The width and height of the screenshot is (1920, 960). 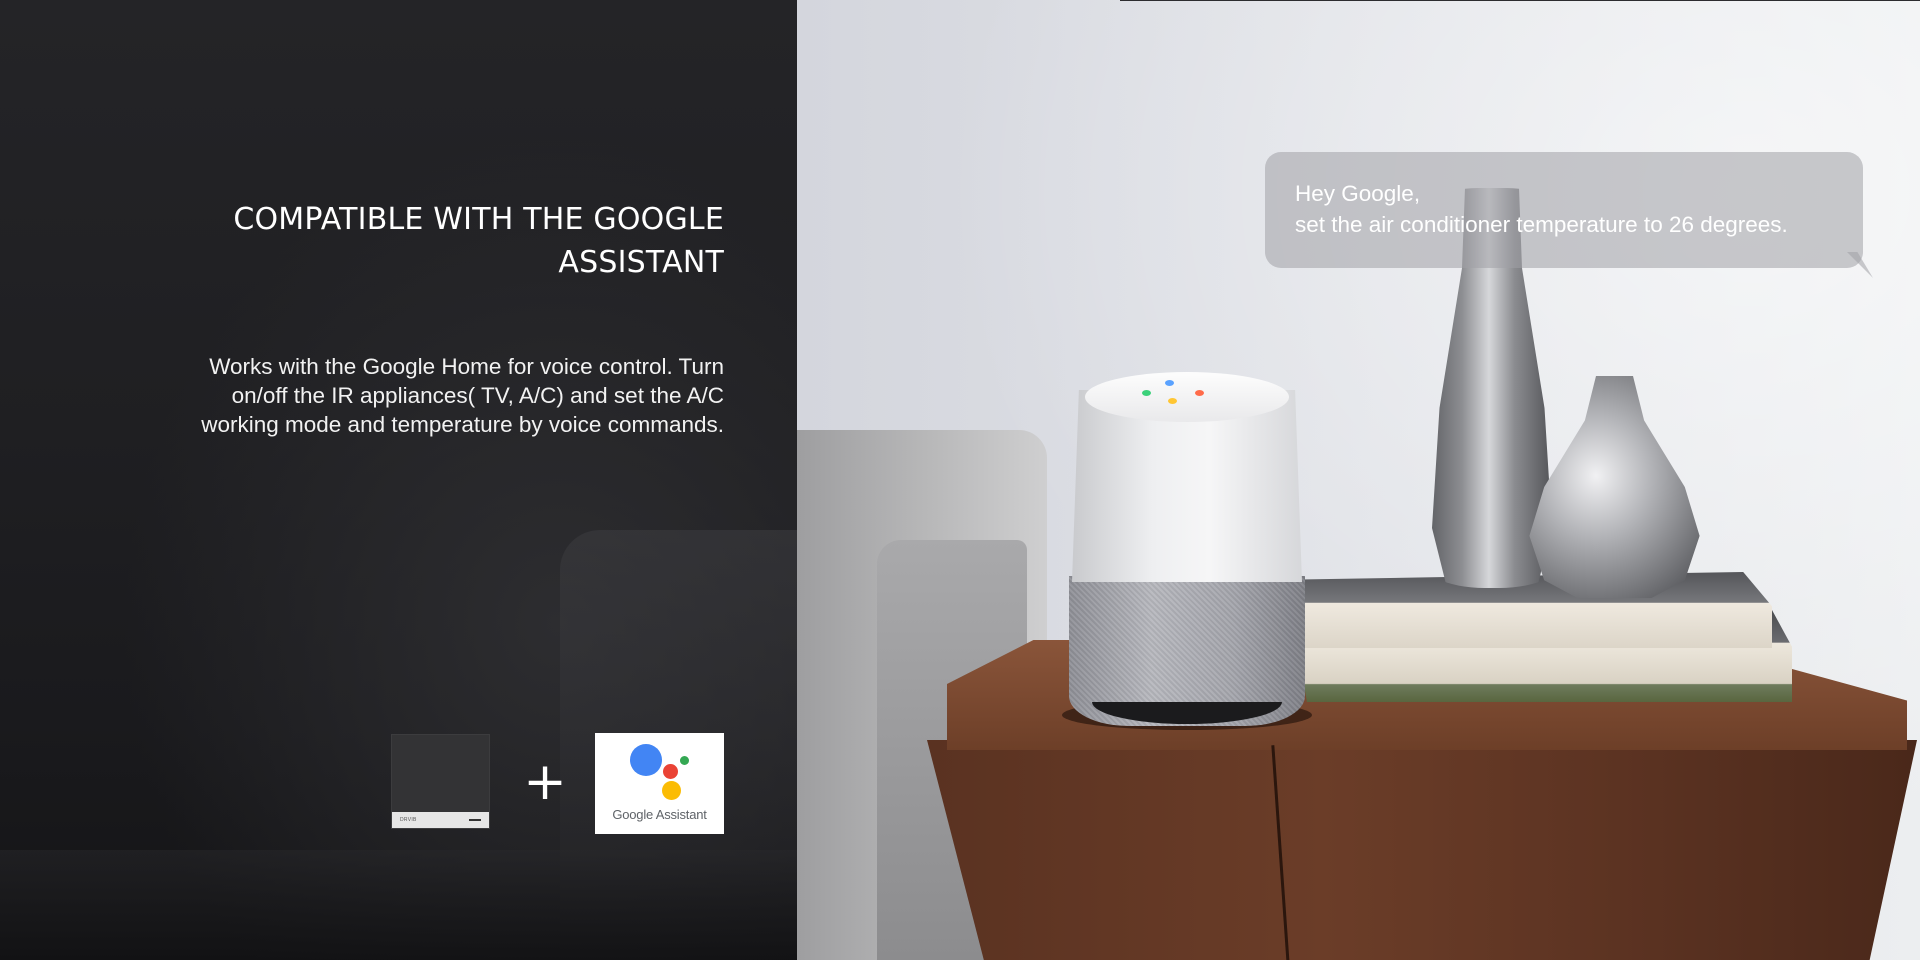 What do you see at coordinates (1187, 397) in the screenshot?
I see `speaker-cap` at bounding box center [1187, 397].